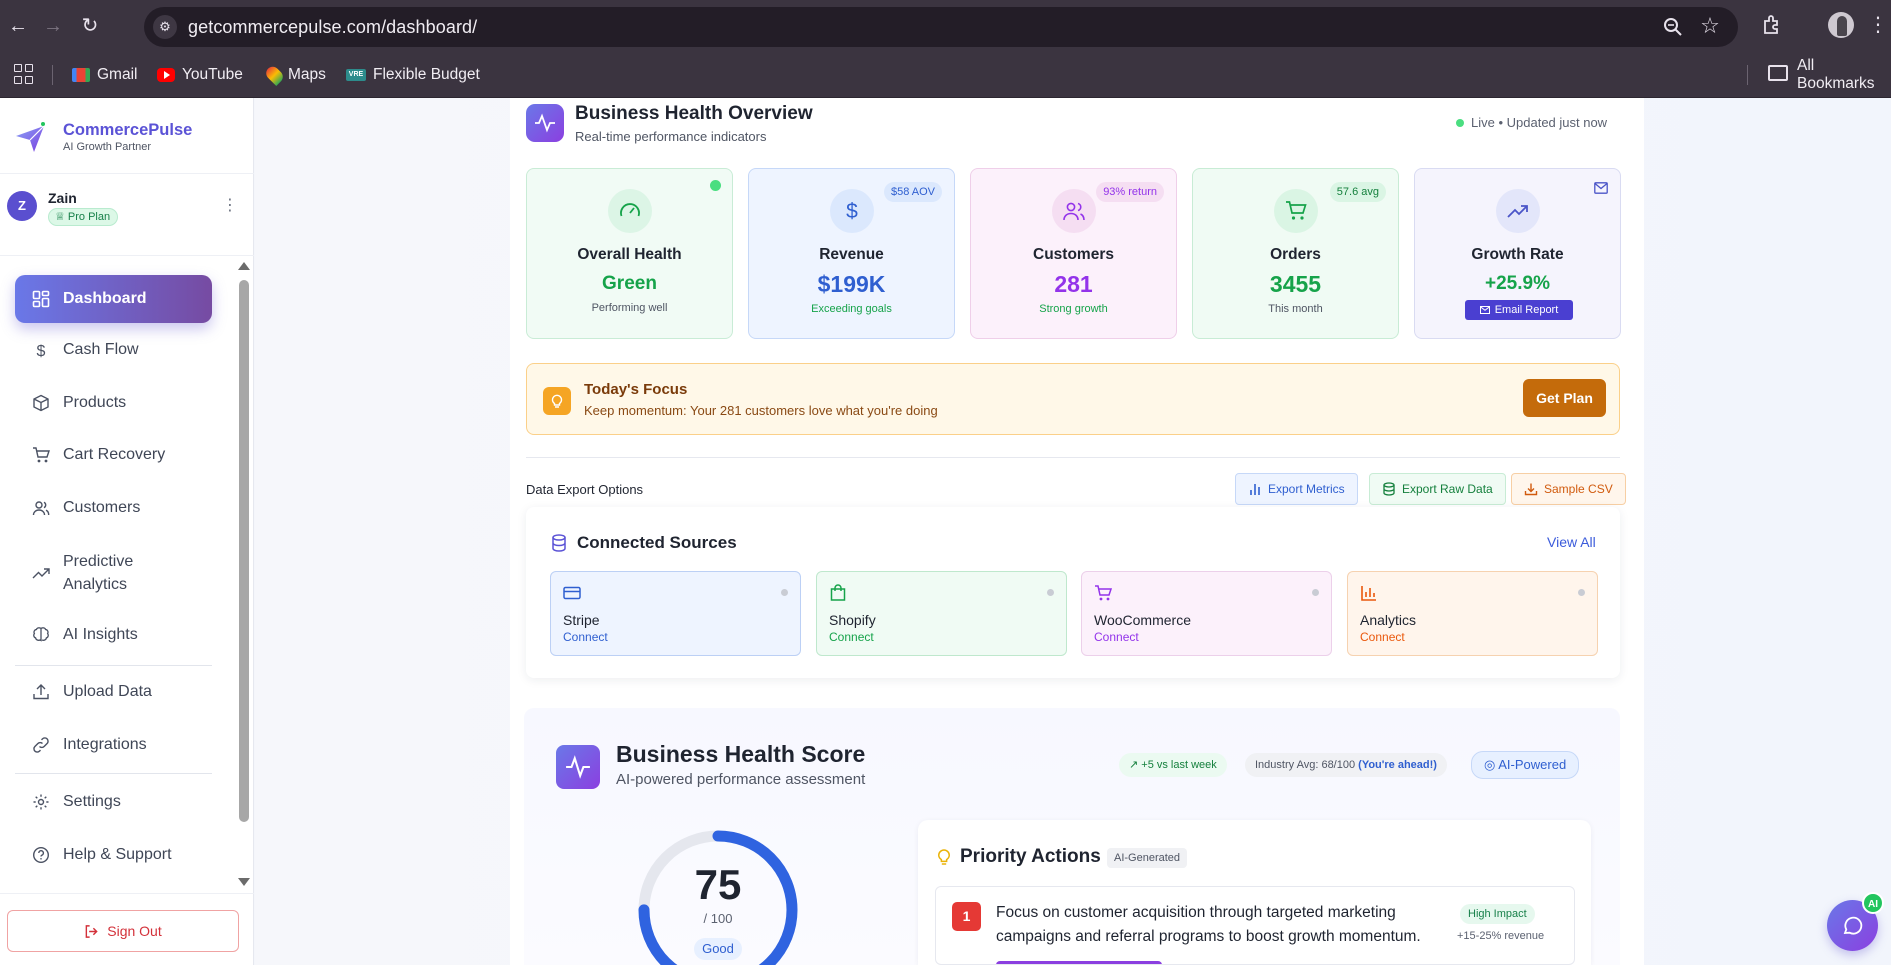 The image size is (1891, 965). I want to click on sidebar-item-help-support: Help & Support, so click(113, 855).